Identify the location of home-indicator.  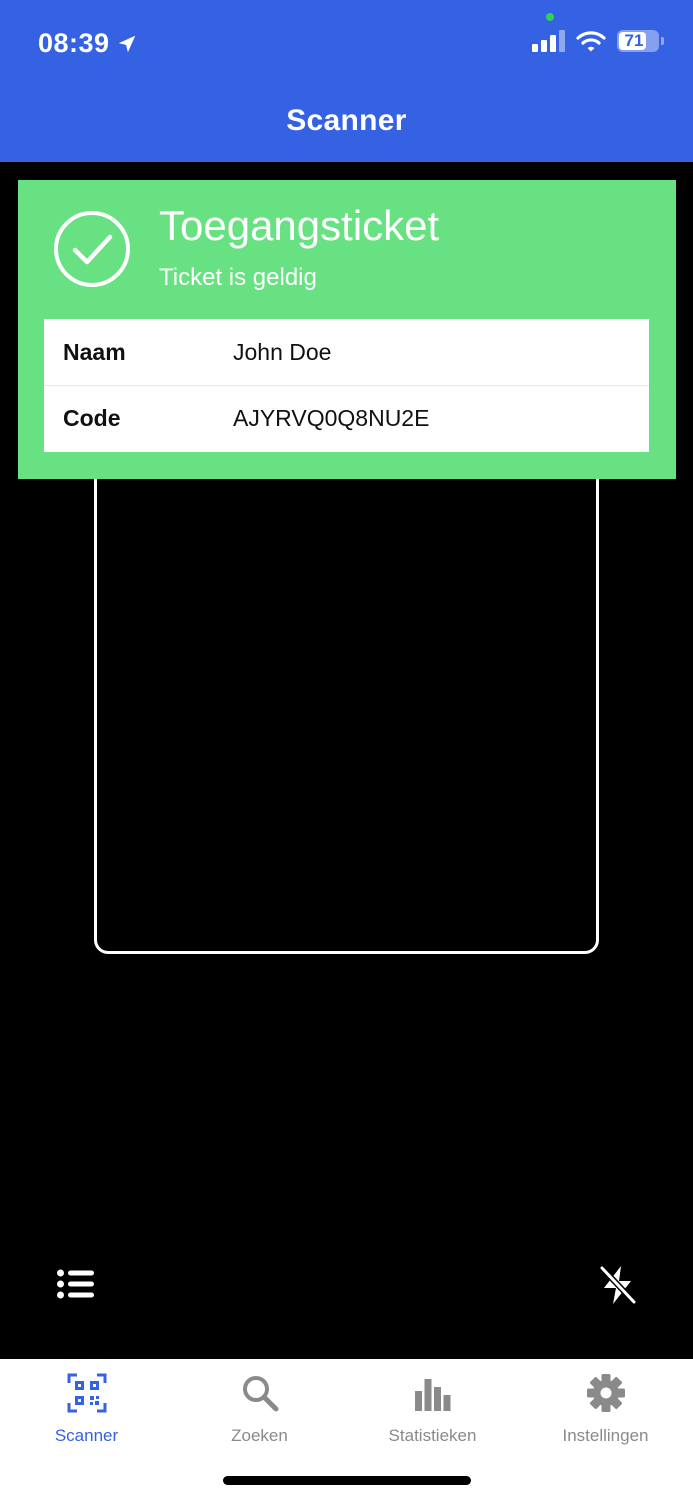
(347, 1480).